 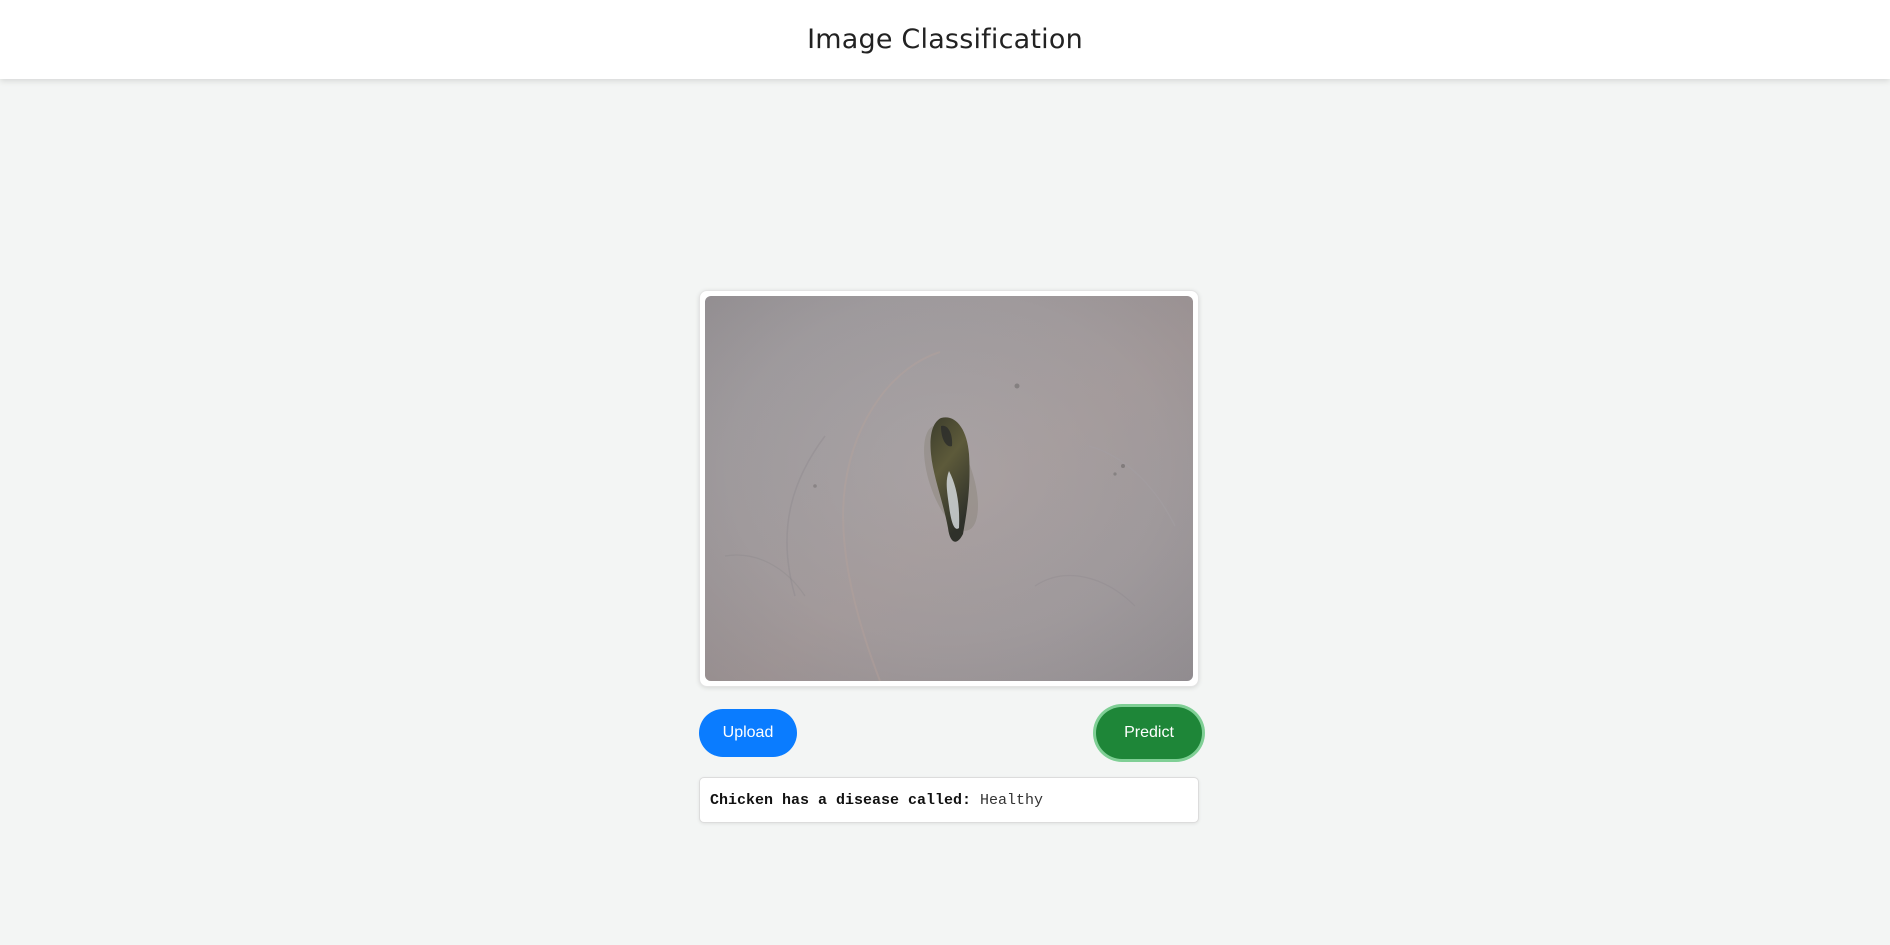 I want to click on uploaded-image, so click(x=949, y=488).